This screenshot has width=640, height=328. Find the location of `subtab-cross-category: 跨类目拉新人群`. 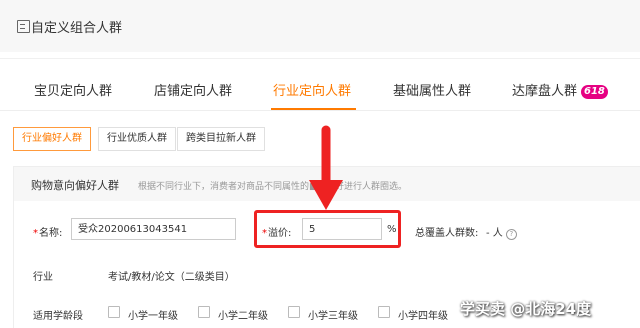

subtab-cross-category: 跨类目拉新人群 is located at coordinates (221, 139).